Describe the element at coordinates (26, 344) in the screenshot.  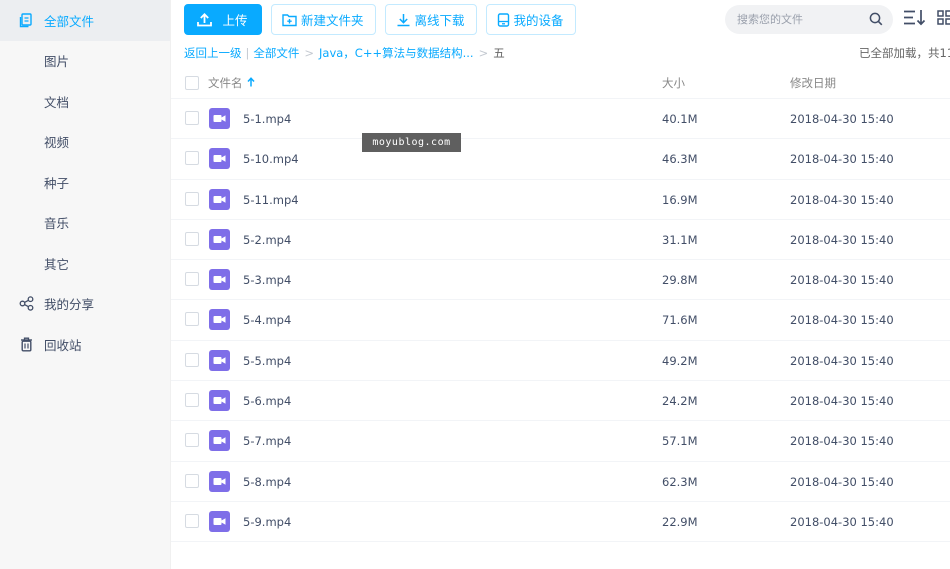
I see `trash-icon` at that location.